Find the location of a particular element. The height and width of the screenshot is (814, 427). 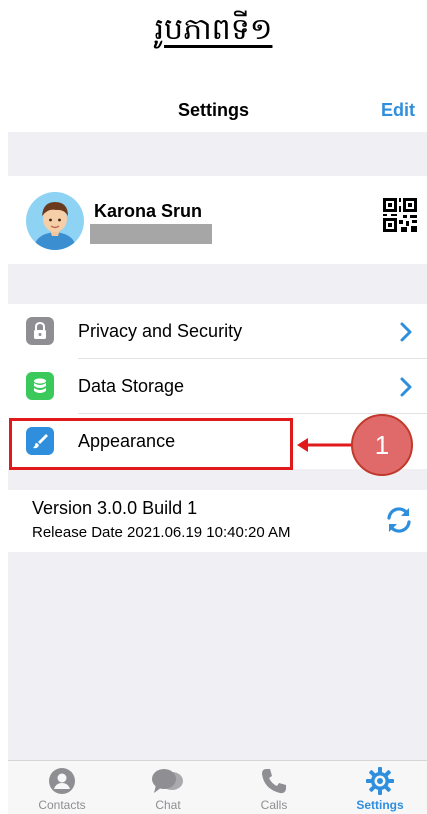

caption-text: រូបភាពទី១ is located at coordinates (213, 29).